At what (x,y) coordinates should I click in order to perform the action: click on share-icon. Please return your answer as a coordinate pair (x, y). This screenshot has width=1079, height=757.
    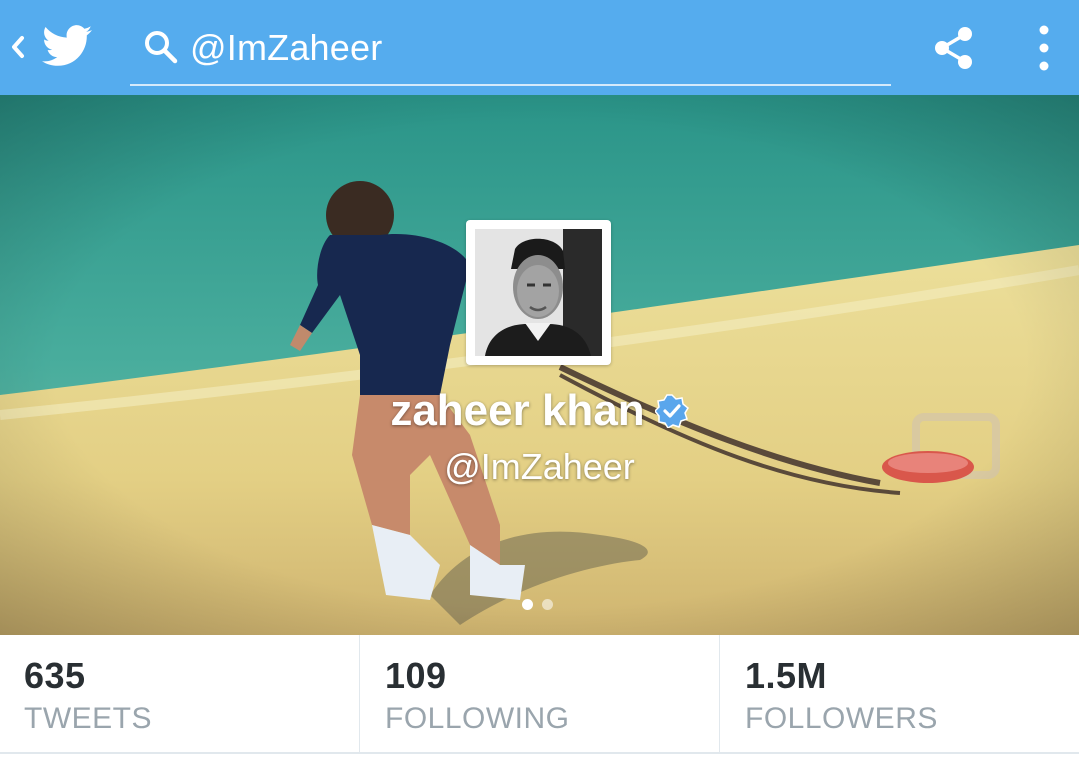
    Looking at the image, I should click on (953, 48).